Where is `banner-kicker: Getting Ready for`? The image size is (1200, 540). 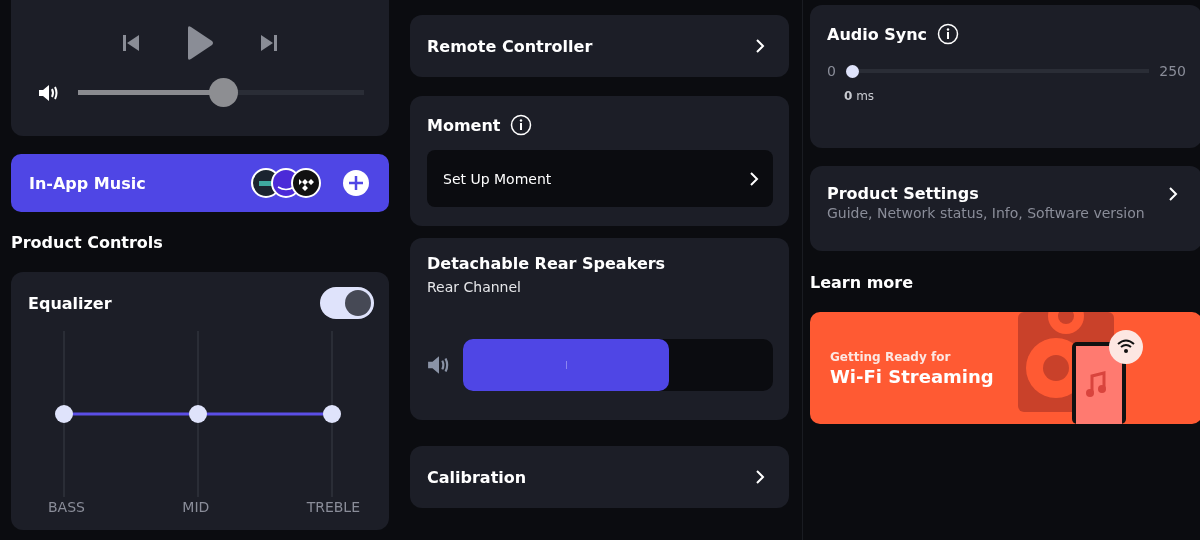 banner-kicker: Getting Ready for is located at coordinates (891, 356).